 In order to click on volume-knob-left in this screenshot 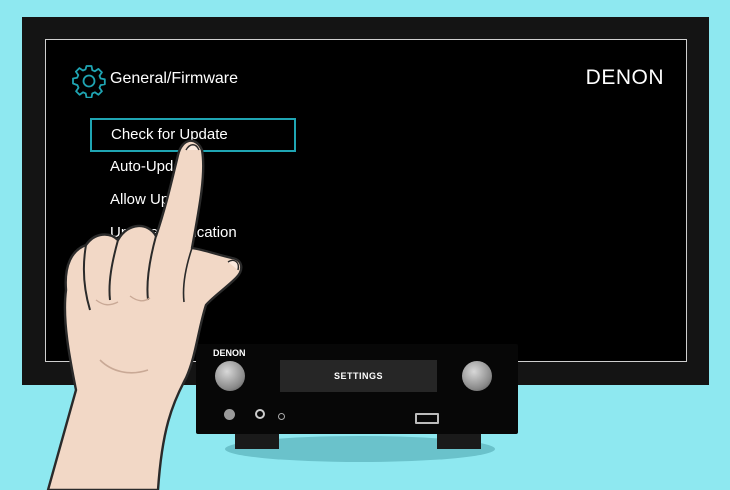, I will do `click(230, 376)`.